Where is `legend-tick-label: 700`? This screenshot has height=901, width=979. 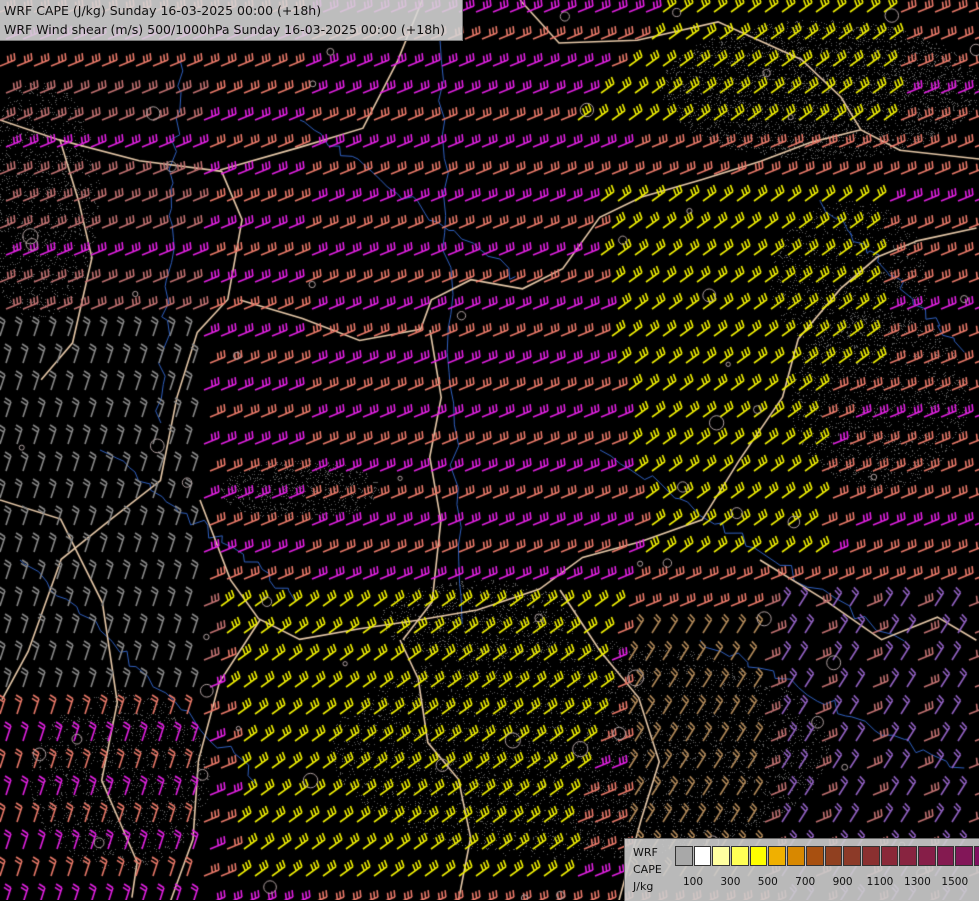 legend-tick-label: 700 is located at coordinates (805, 882).